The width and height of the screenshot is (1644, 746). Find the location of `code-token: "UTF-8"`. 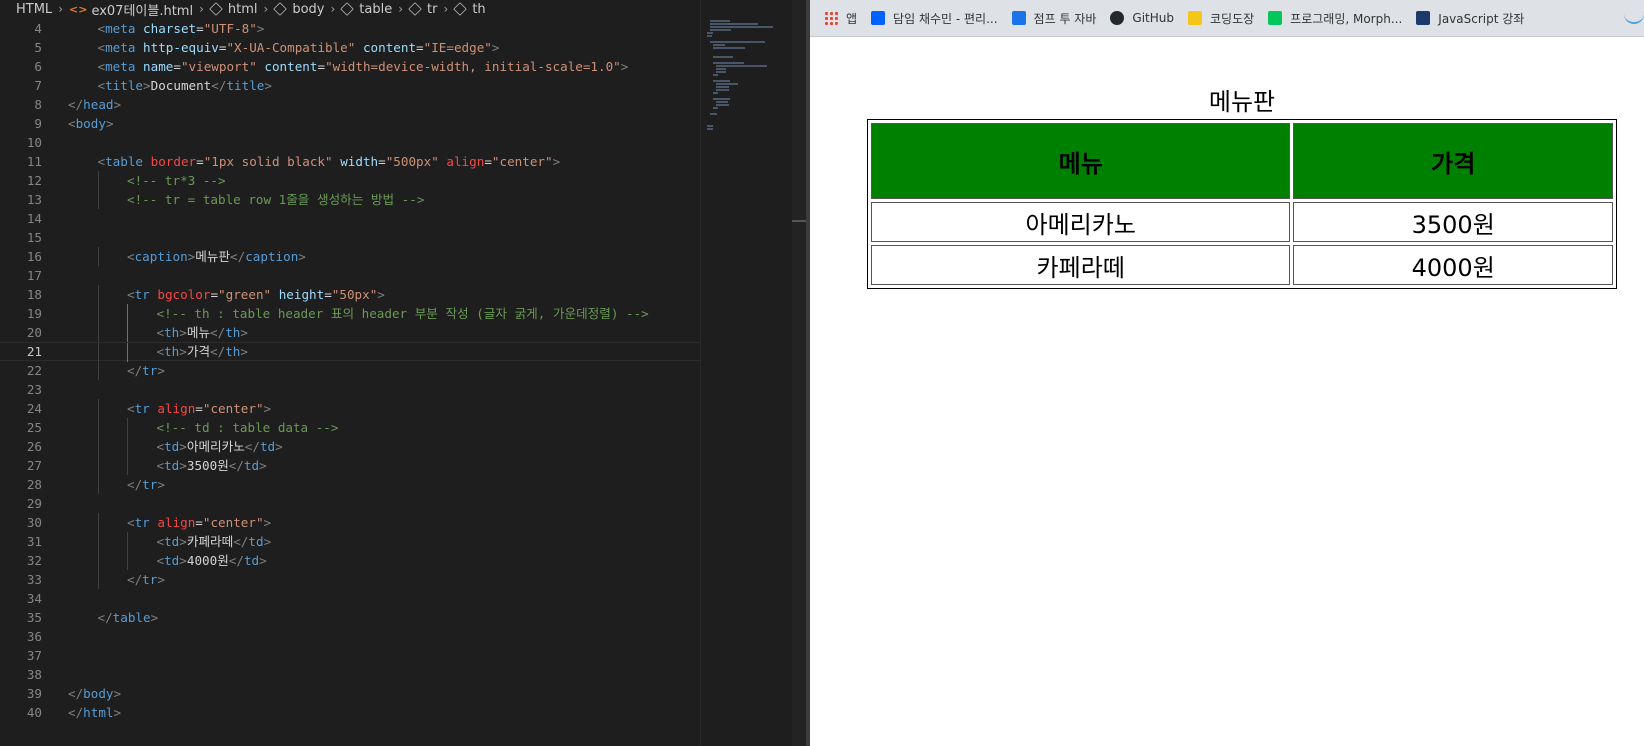

code-token: "UTF-8" is located at coordinates (230, 28).